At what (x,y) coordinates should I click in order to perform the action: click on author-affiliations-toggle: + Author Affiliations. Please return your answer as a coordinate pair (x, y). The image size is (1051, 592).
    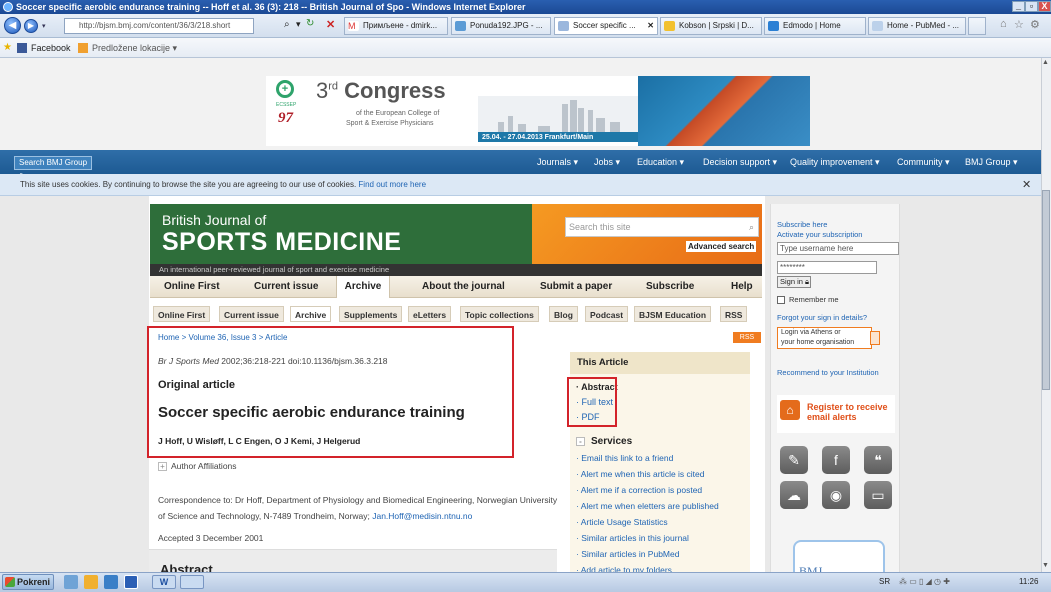
    Looking at the image, I should click on (197, 466).